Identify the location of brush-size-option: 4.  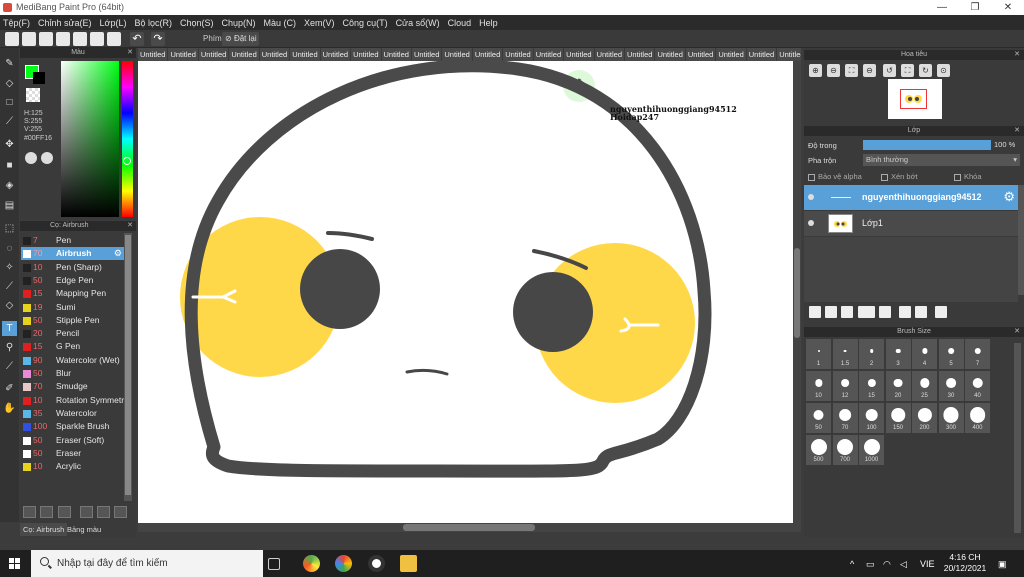
(924, 354).